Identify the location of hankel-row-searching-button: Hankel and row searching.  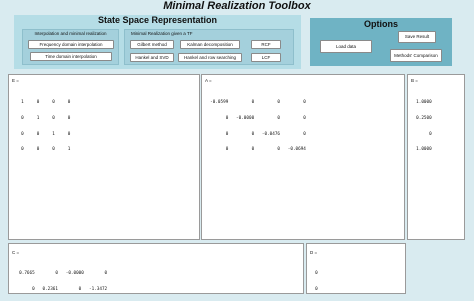
(210, 57).